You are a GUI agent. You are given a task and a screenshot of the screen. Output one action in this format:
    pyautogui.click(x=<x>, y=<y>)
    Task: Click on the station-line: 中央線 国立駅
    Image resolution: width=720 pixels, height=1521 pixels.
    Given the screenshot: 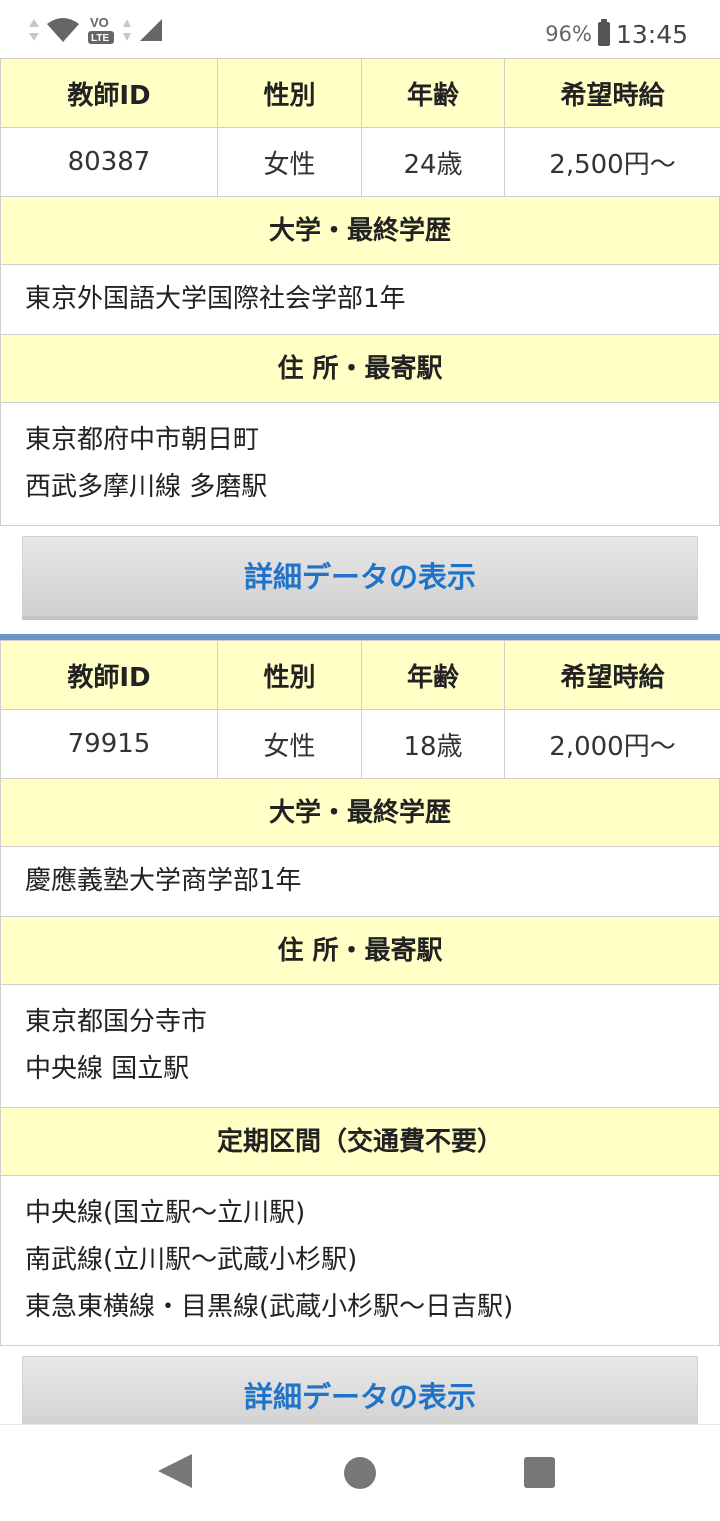 What is the action you would take?
    pyautogui.click(x=360, y=1069)
    